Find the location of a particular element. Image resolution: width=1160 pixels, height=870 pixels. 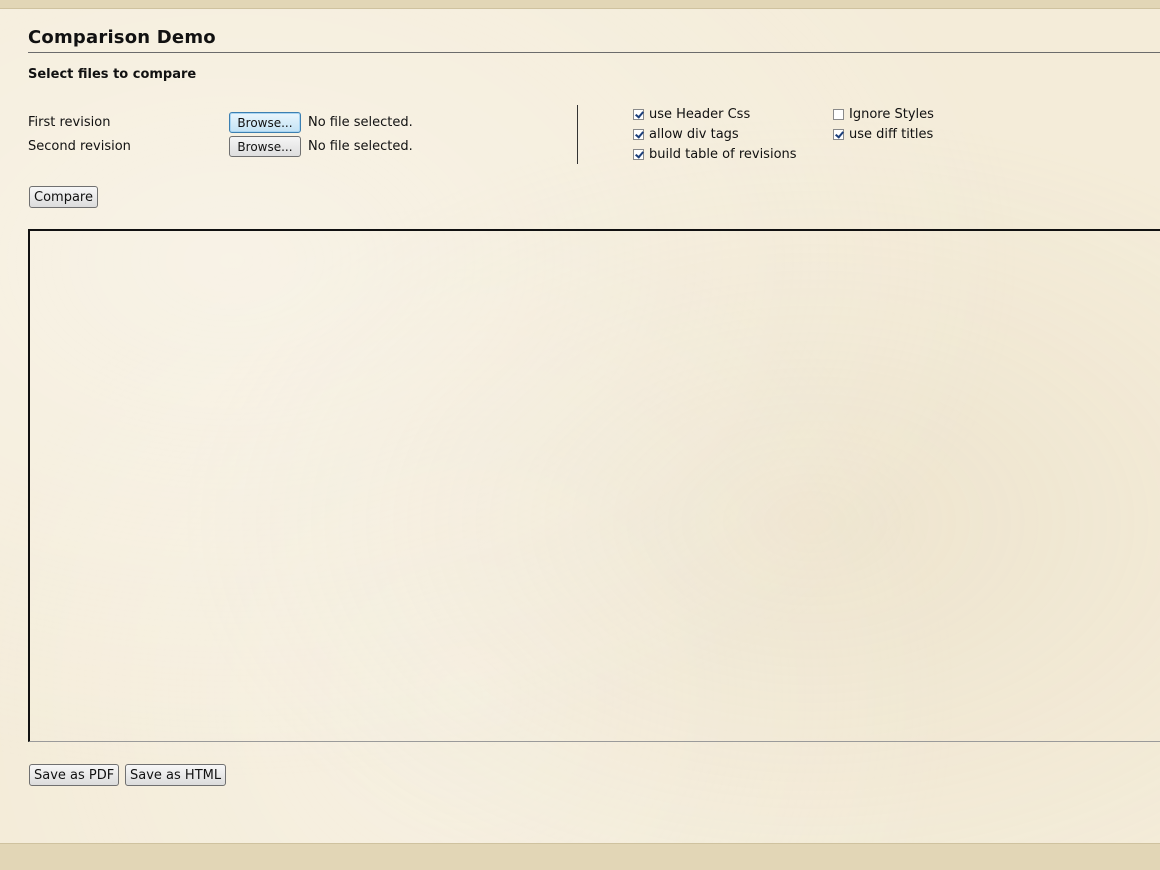

save-as-pdf-button: Save as PDF is located at coordinates (74, 775).